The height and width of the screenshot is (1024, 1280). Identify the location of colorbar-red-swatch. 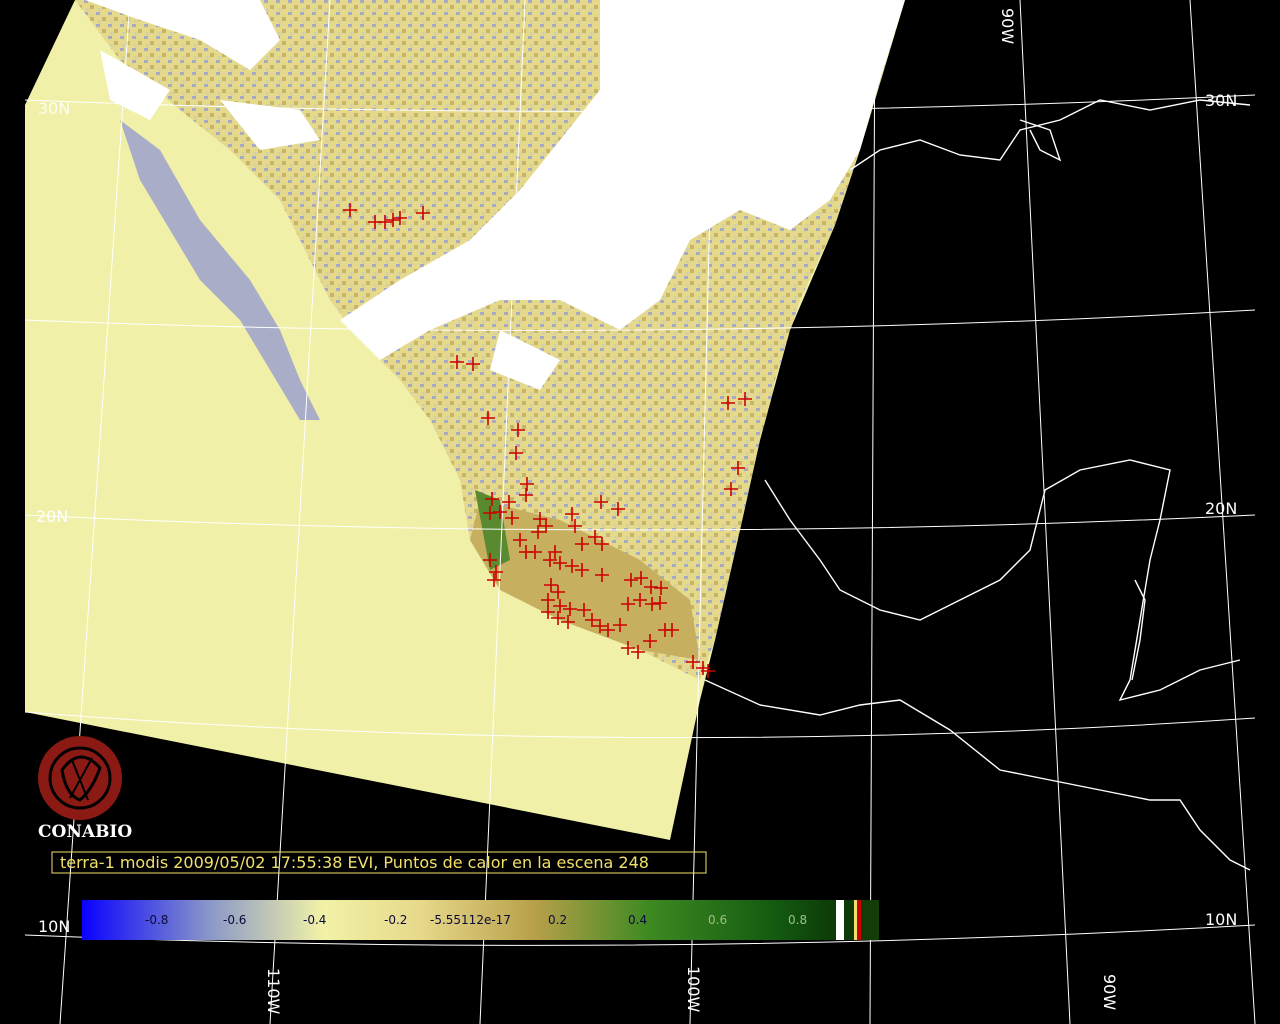
(859, 920).